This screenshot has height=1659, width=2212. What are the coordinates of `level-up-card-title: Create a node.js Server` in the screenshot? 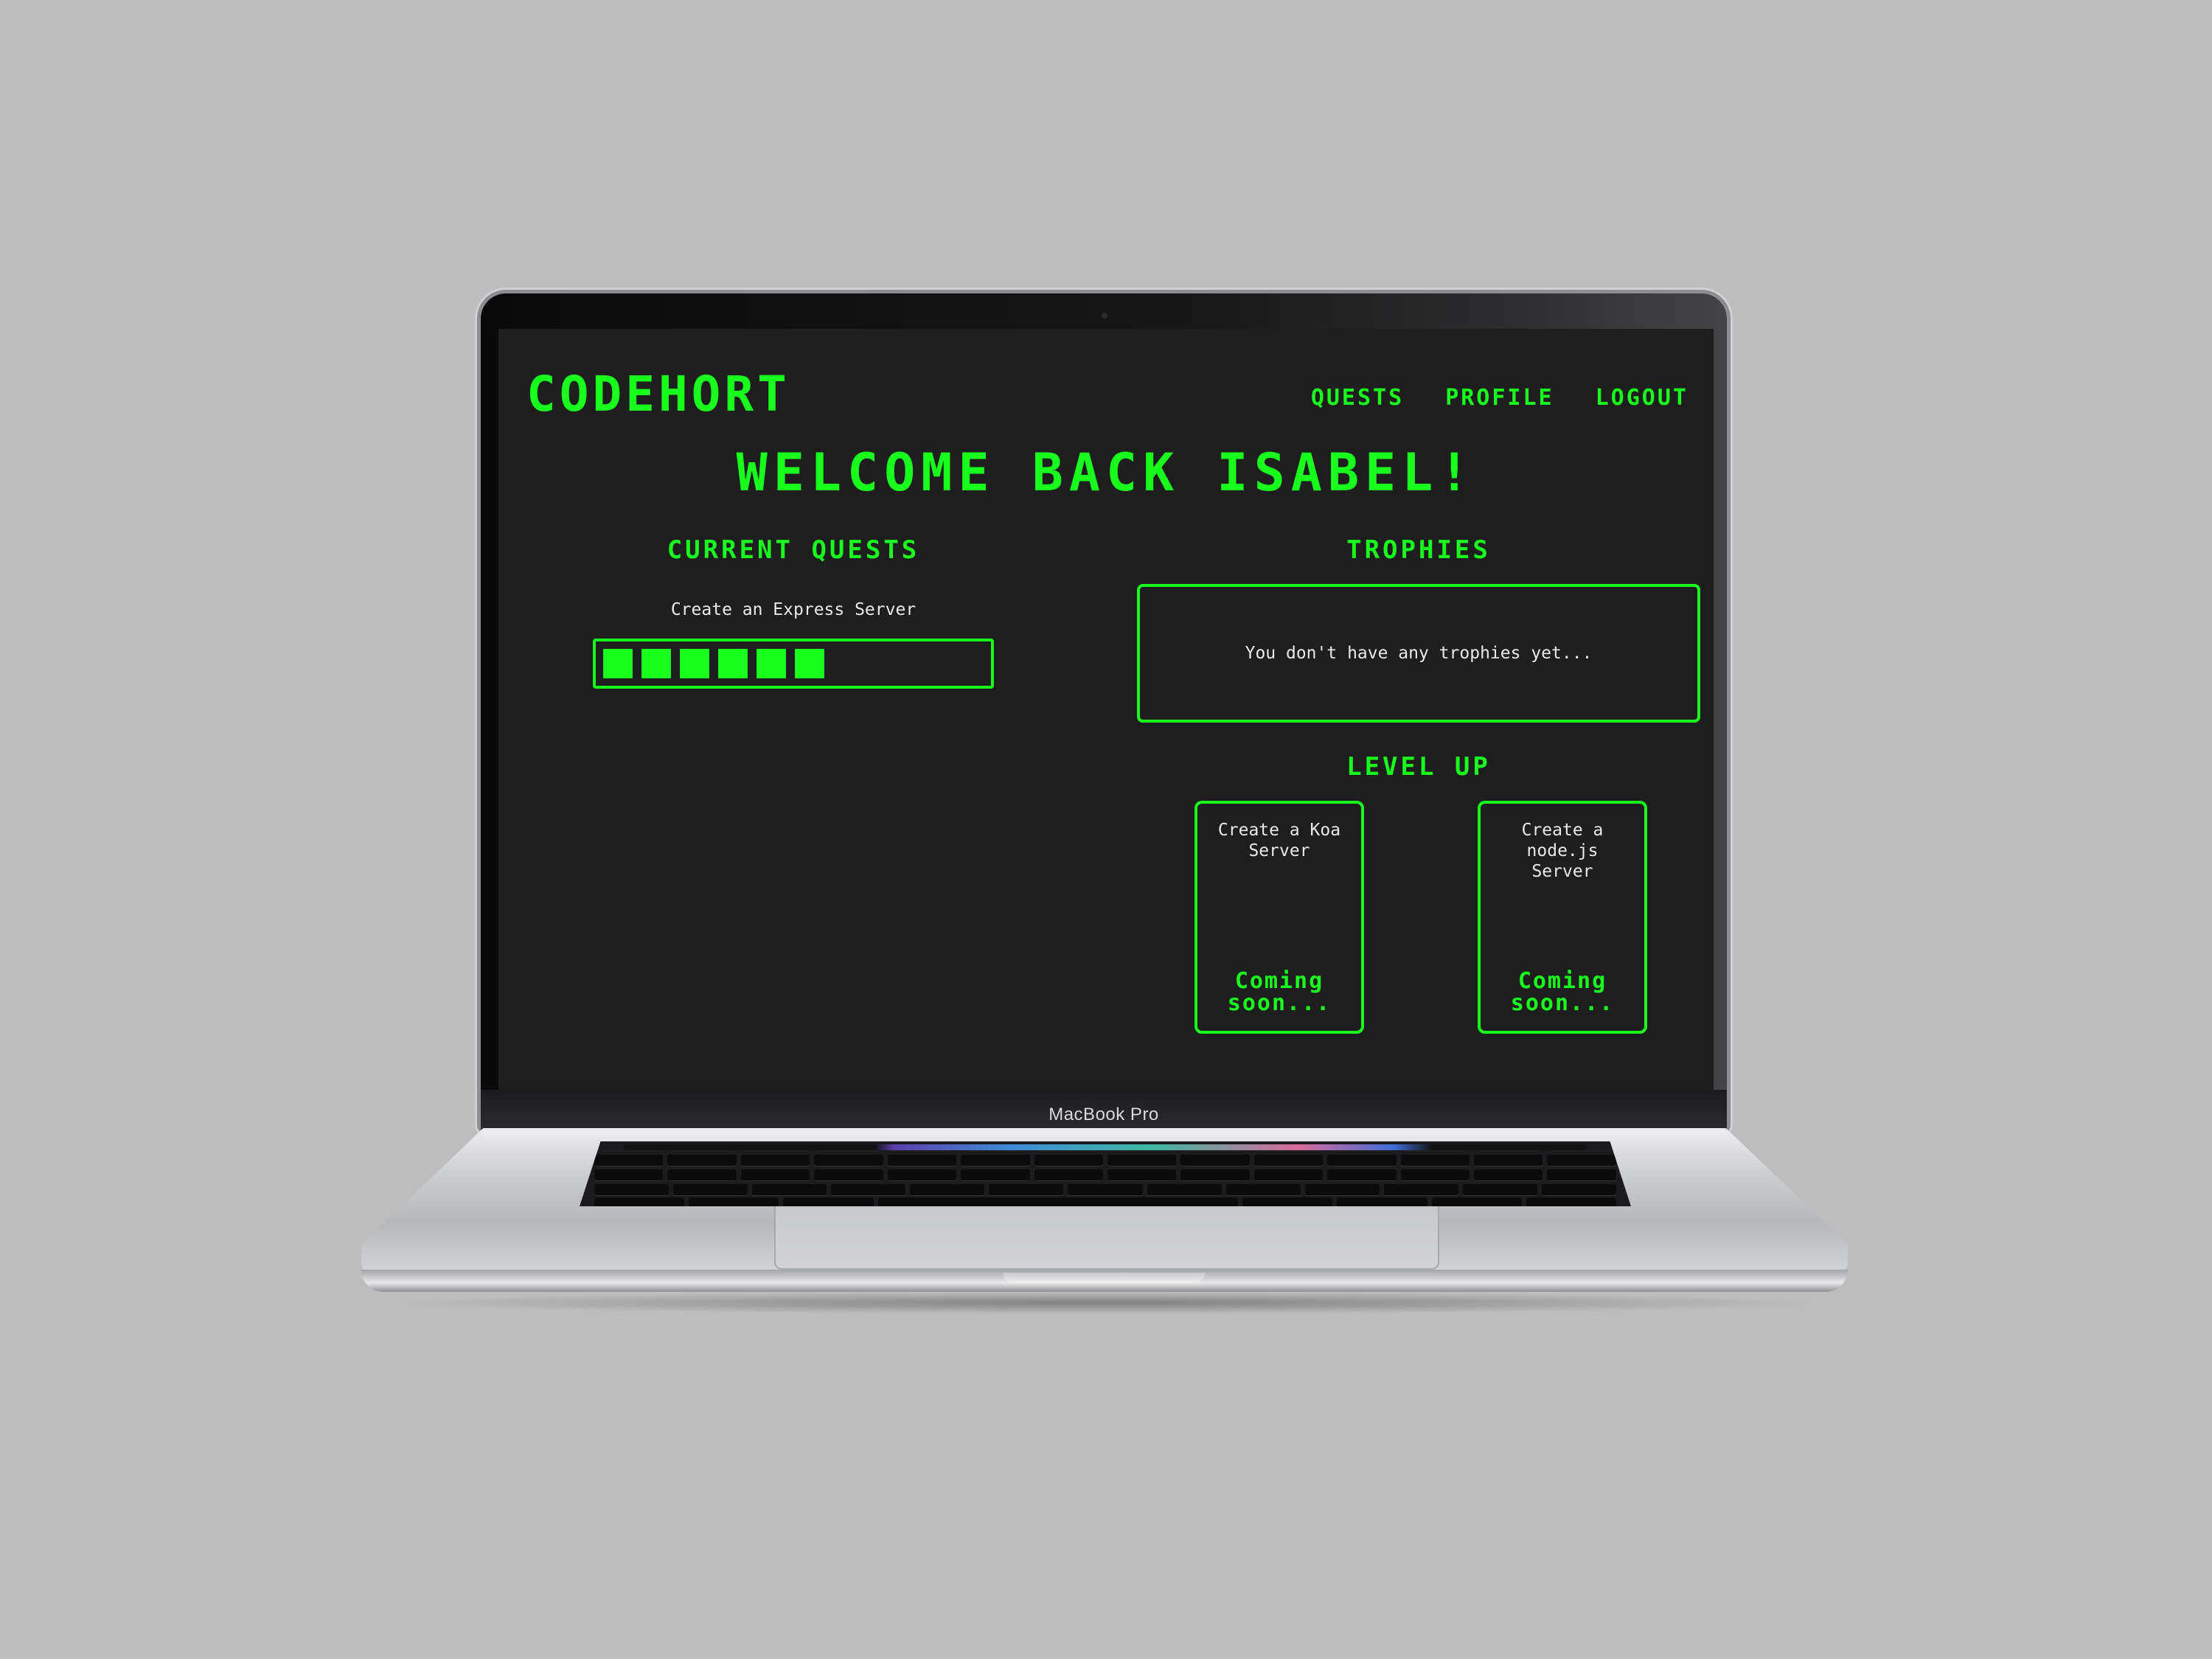 It's located at (1562, 851).